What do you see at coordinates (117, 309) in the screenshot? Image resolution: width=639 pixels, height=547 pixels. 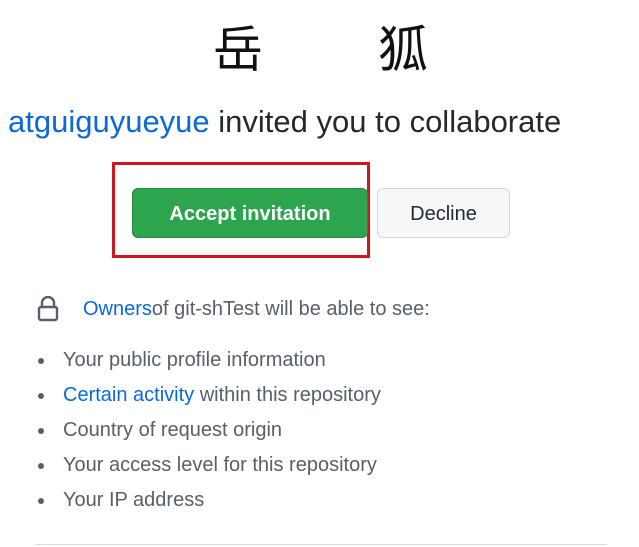 I see `owners-link: Owners` at bounding box center [117, 309].